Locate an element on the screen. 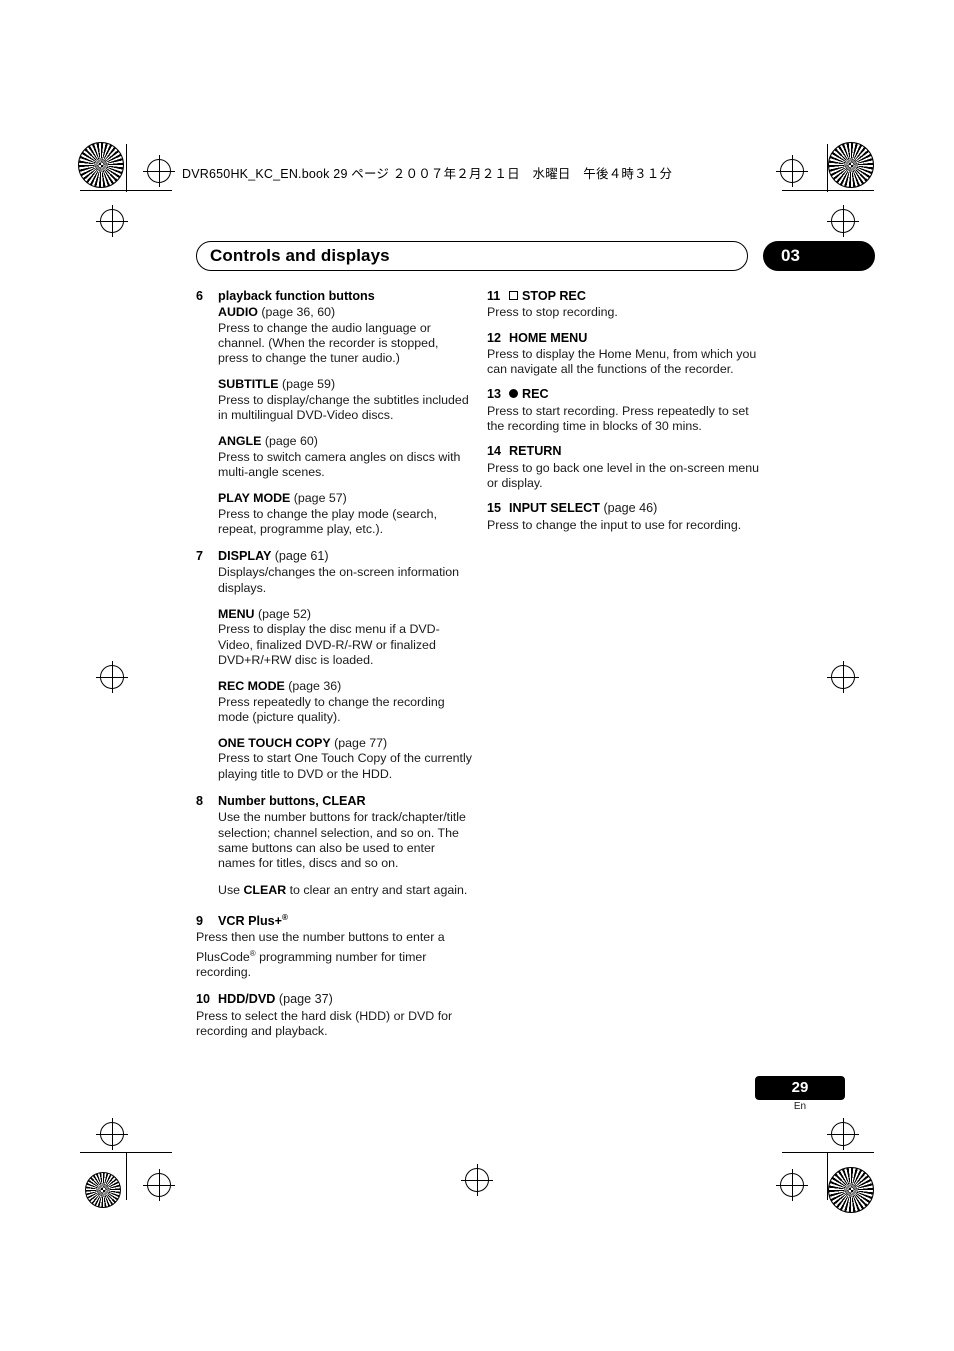 The image size is (954, 1351). entry-9-title: VCR Plus+ is located at coordinates (250, 920).